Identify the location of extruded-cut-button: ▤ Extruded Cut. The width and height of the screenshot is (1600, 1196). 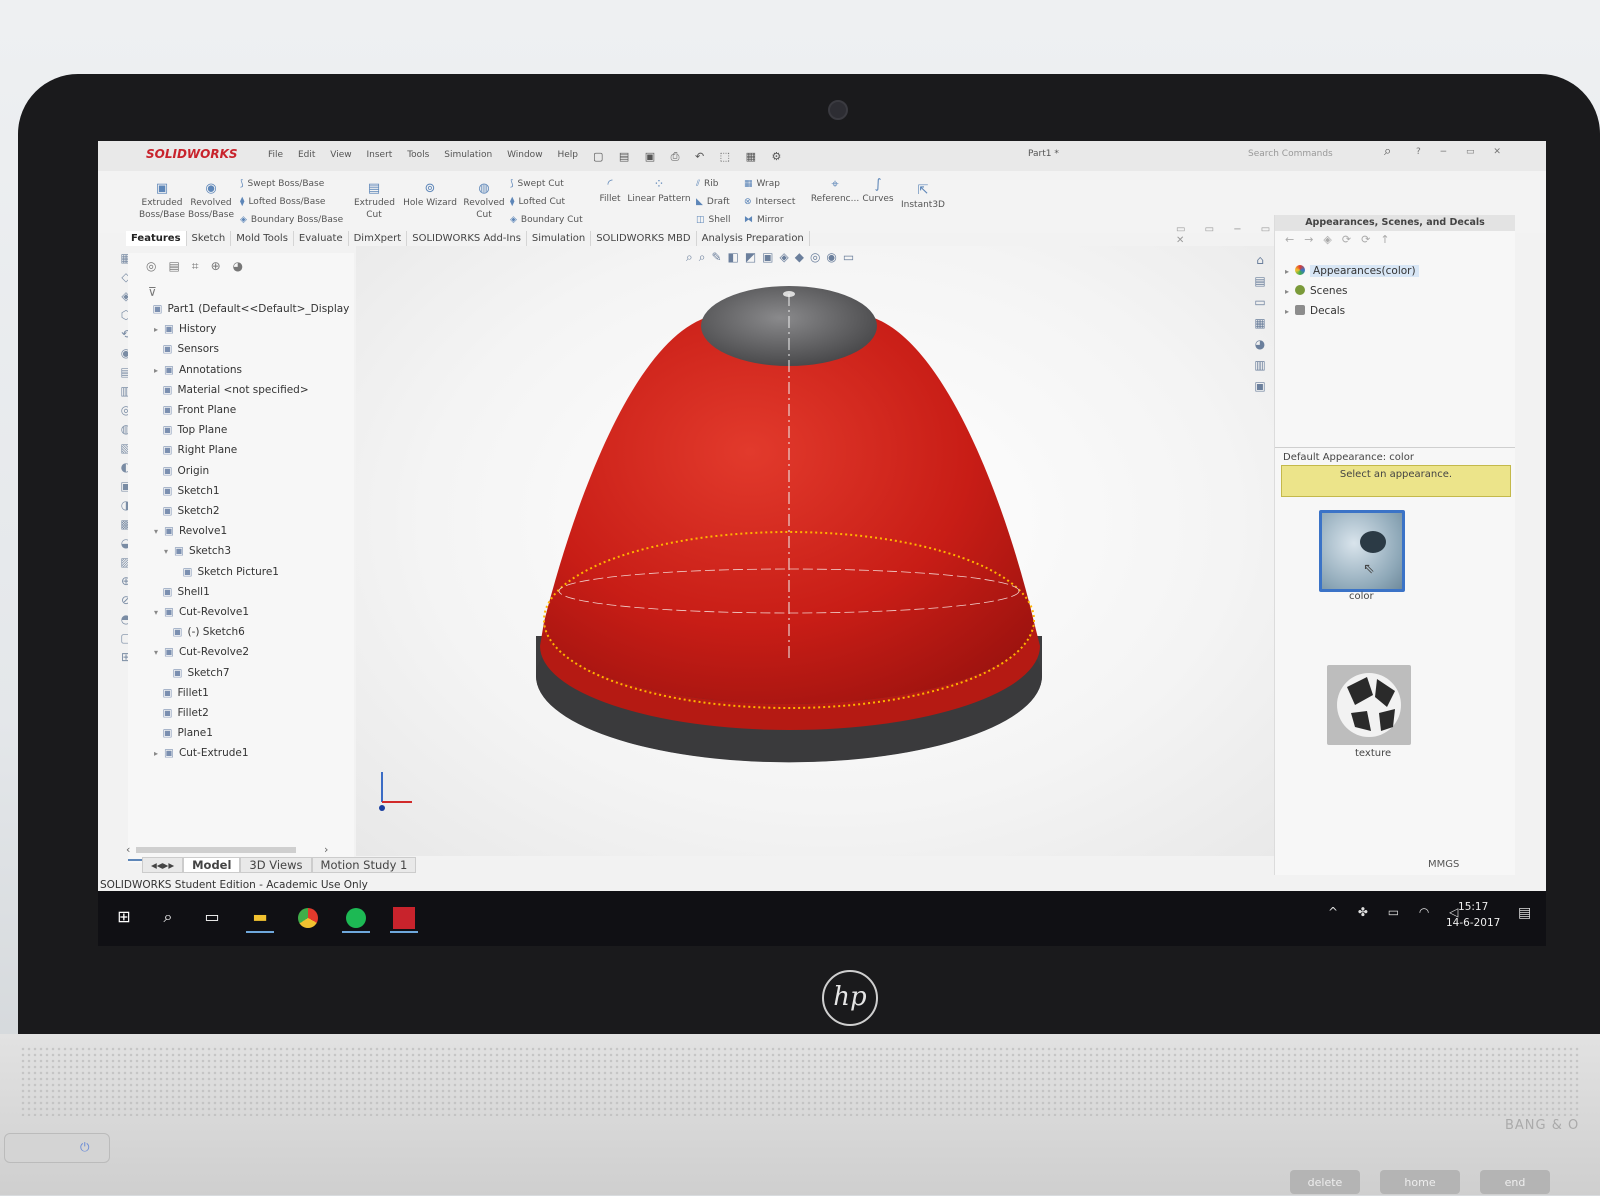
(374, 201).